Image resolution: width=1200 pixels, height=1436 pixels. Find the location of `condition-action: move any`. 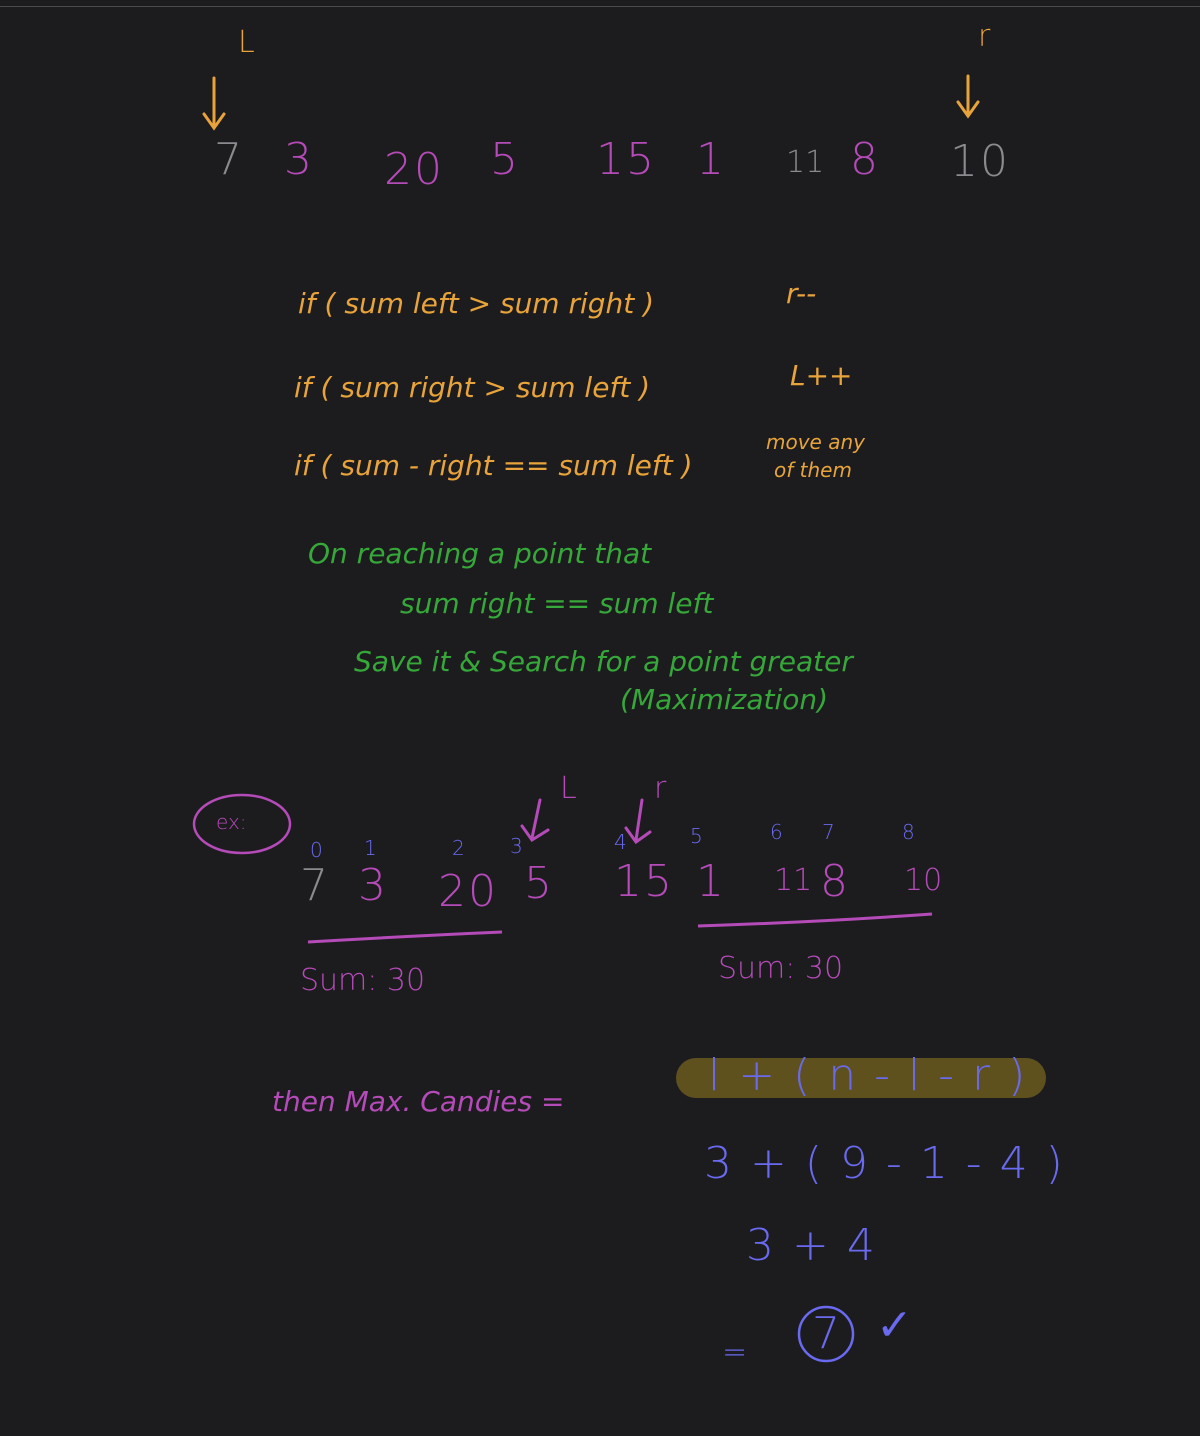

condition-action: move any is located at coordinates (815, 442).